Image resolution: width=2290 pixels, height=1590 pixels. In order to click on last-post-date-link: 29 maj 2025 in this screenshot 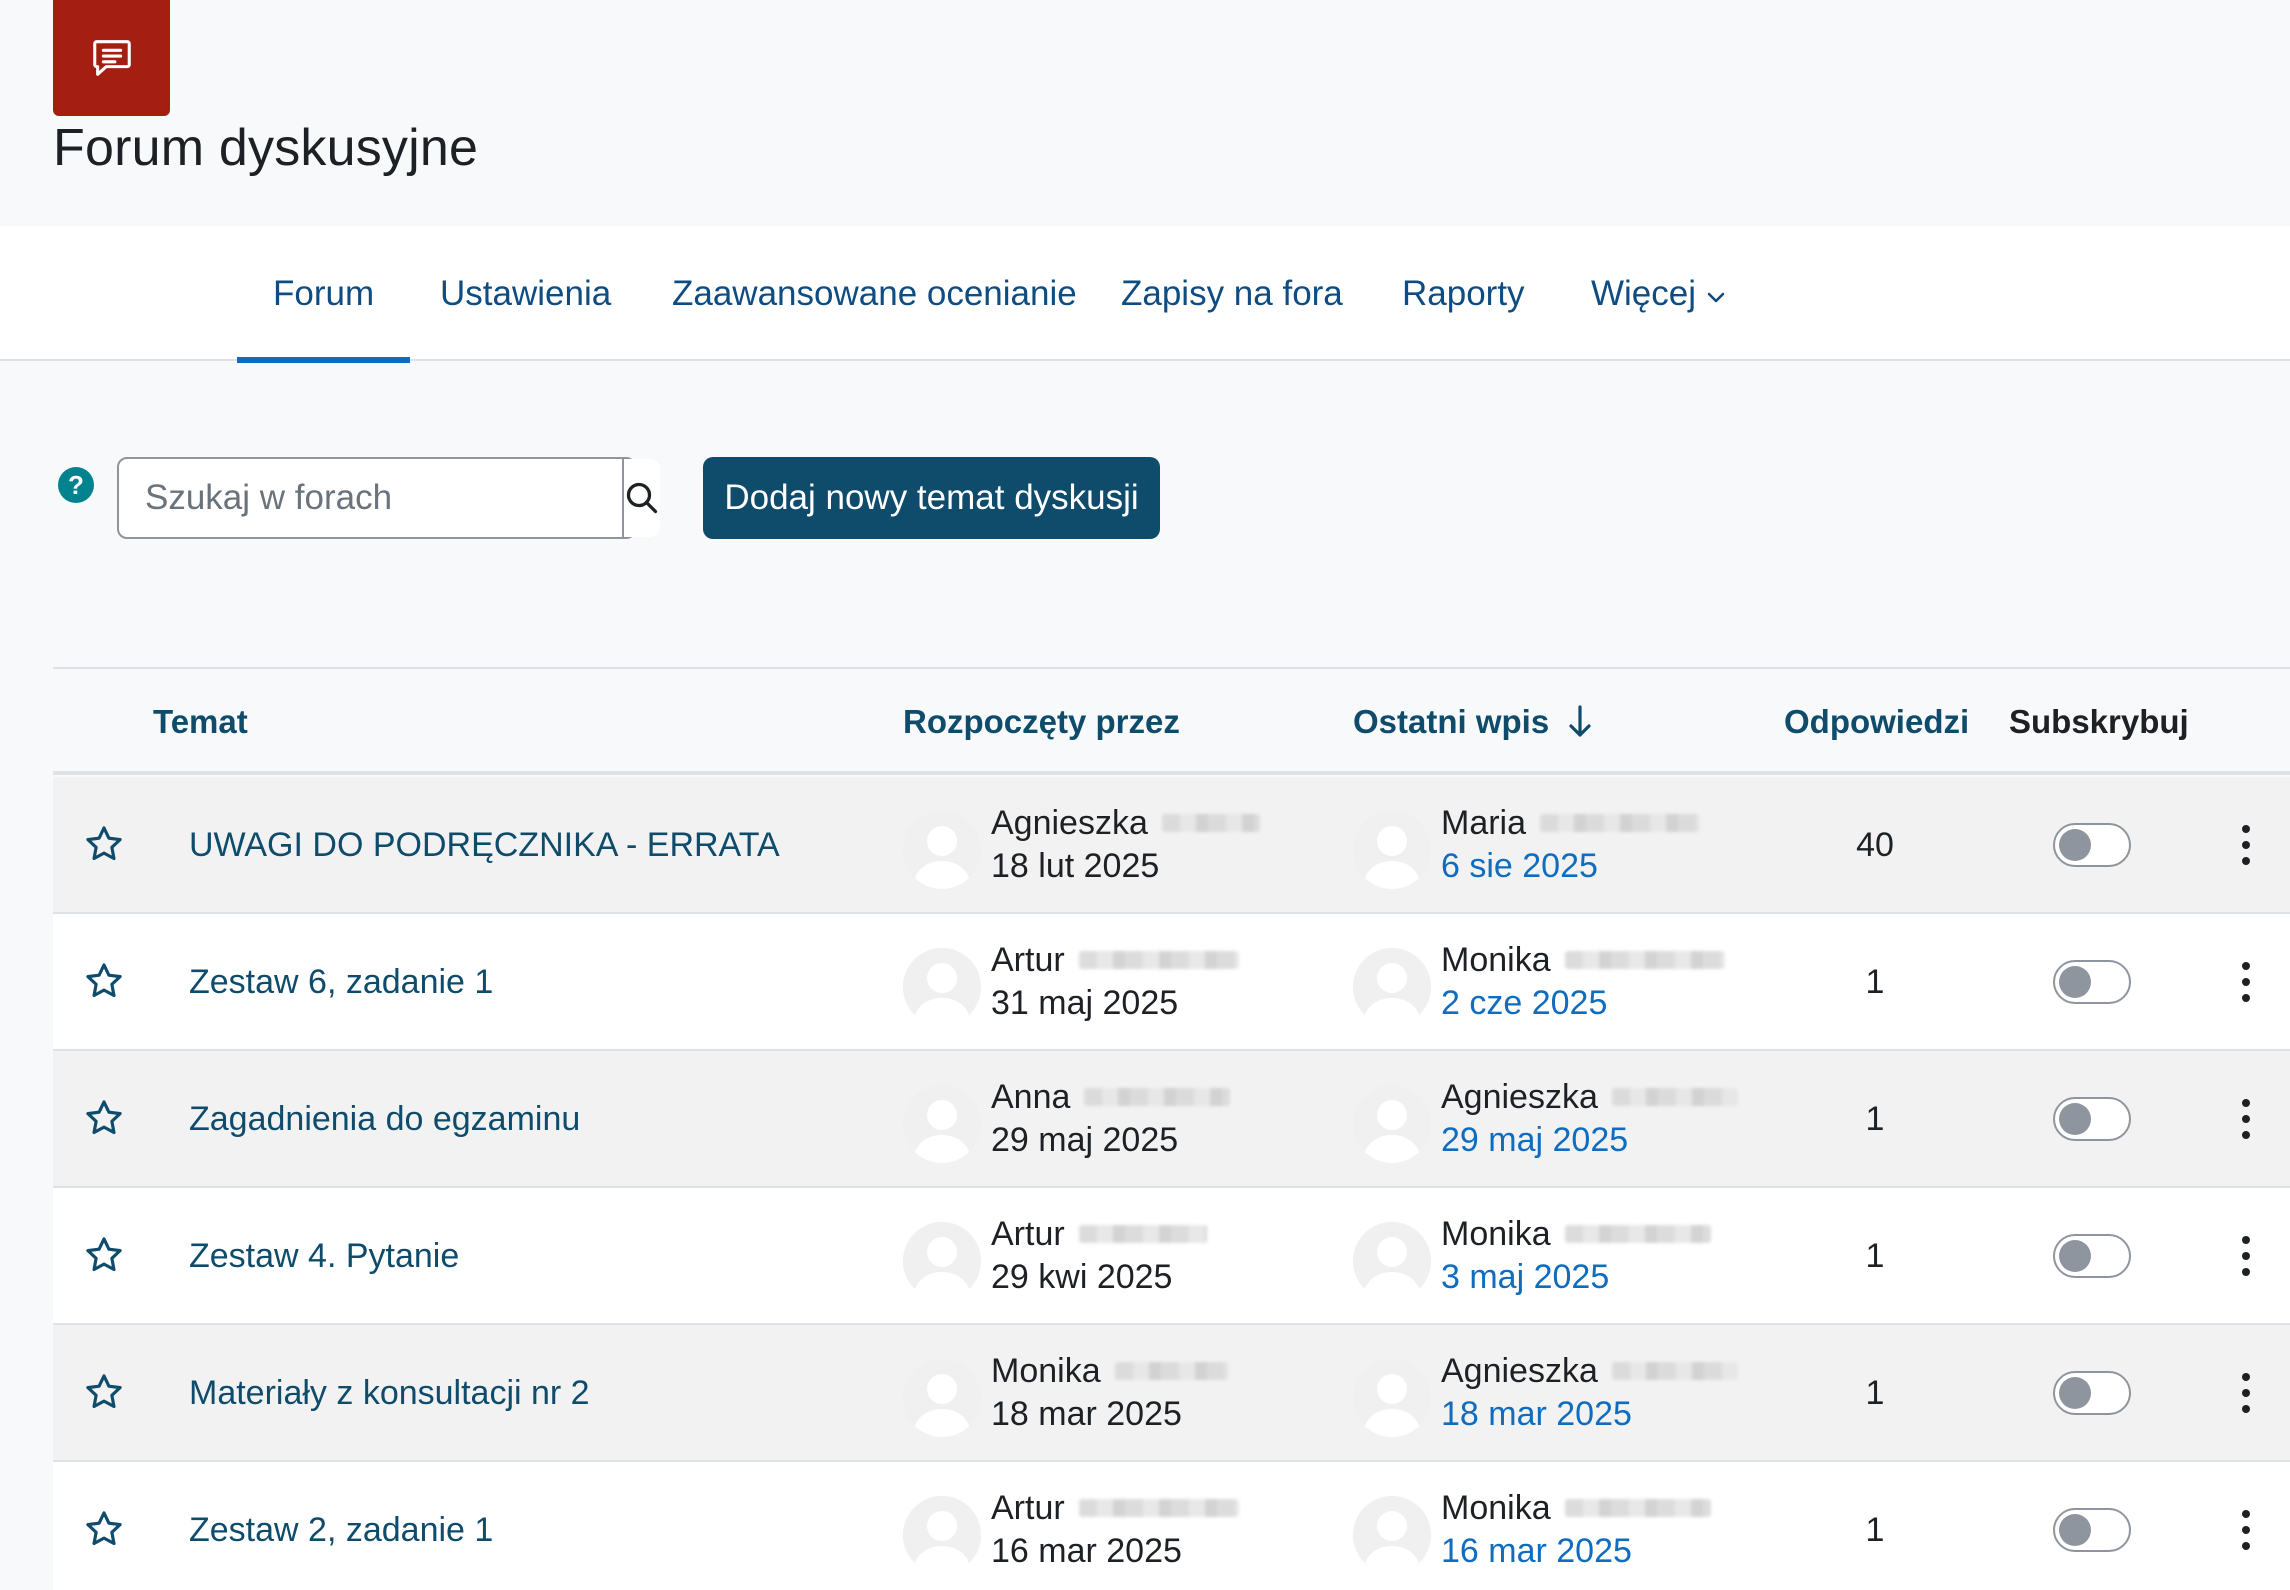, I will do `click(1589, 1143)`.